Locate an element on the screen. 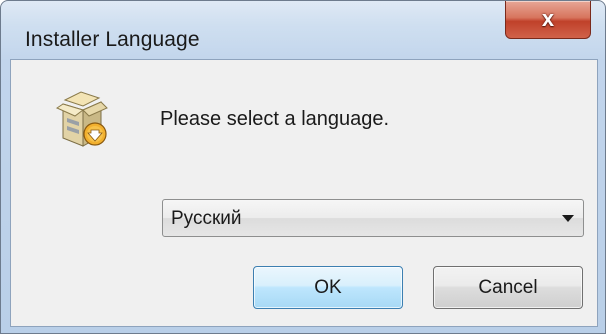 The width and height of the screenshot is (608, 336). close-button: x is located at coordinates (548, 20).